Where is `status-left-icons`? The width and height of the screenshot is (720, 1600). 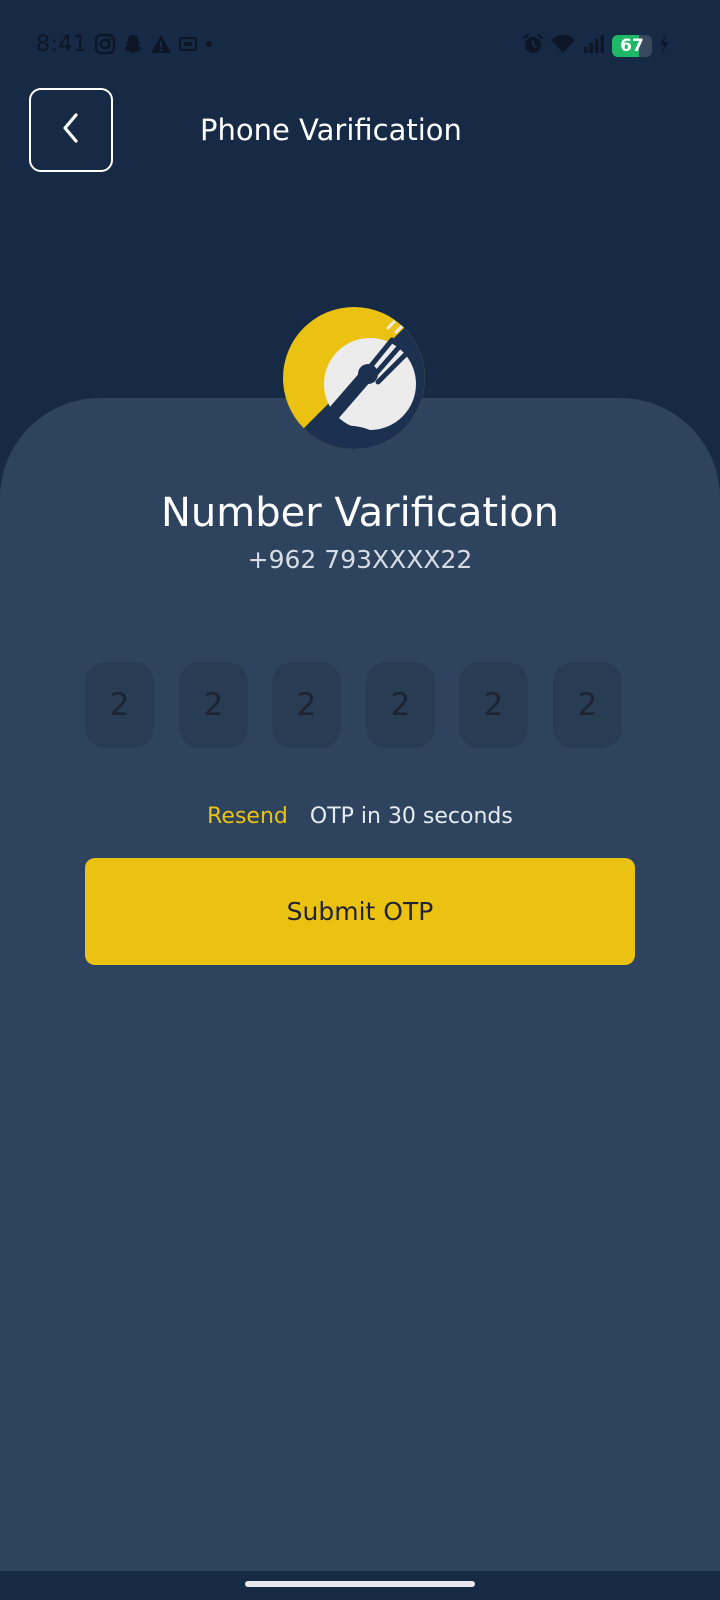 status-left-icons is located at coordinates (154, 46).